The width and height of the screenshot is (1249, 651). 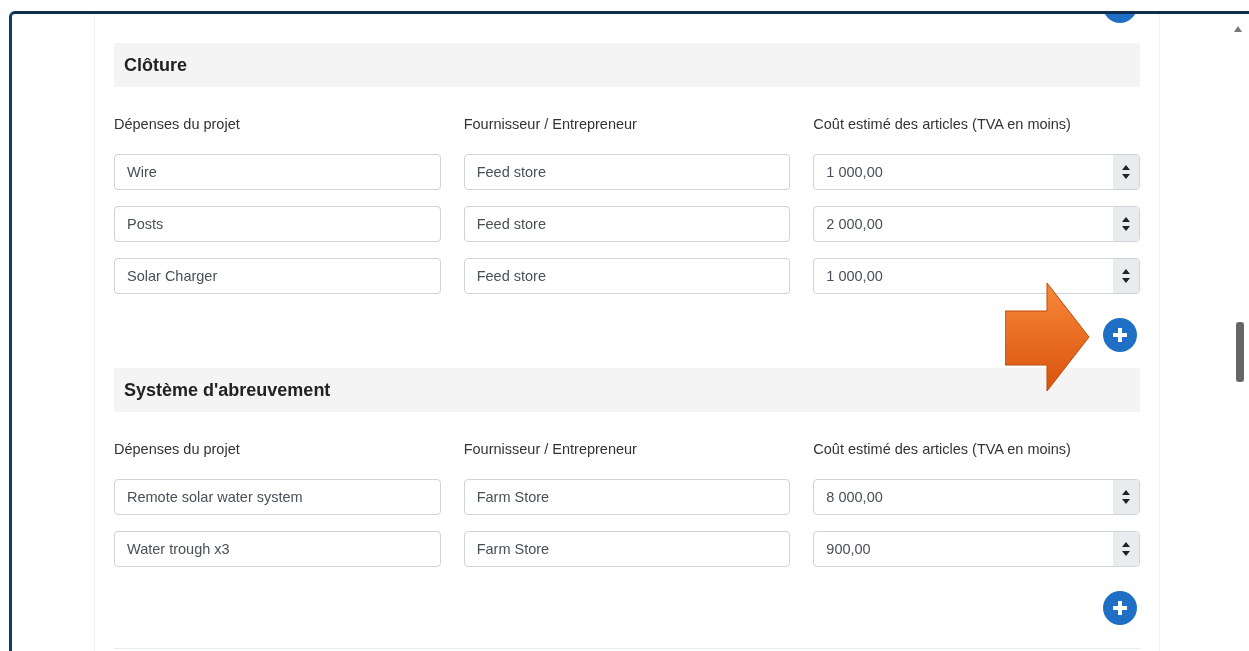 I want to click on input-field: Wire, so click(x=277, y=172).